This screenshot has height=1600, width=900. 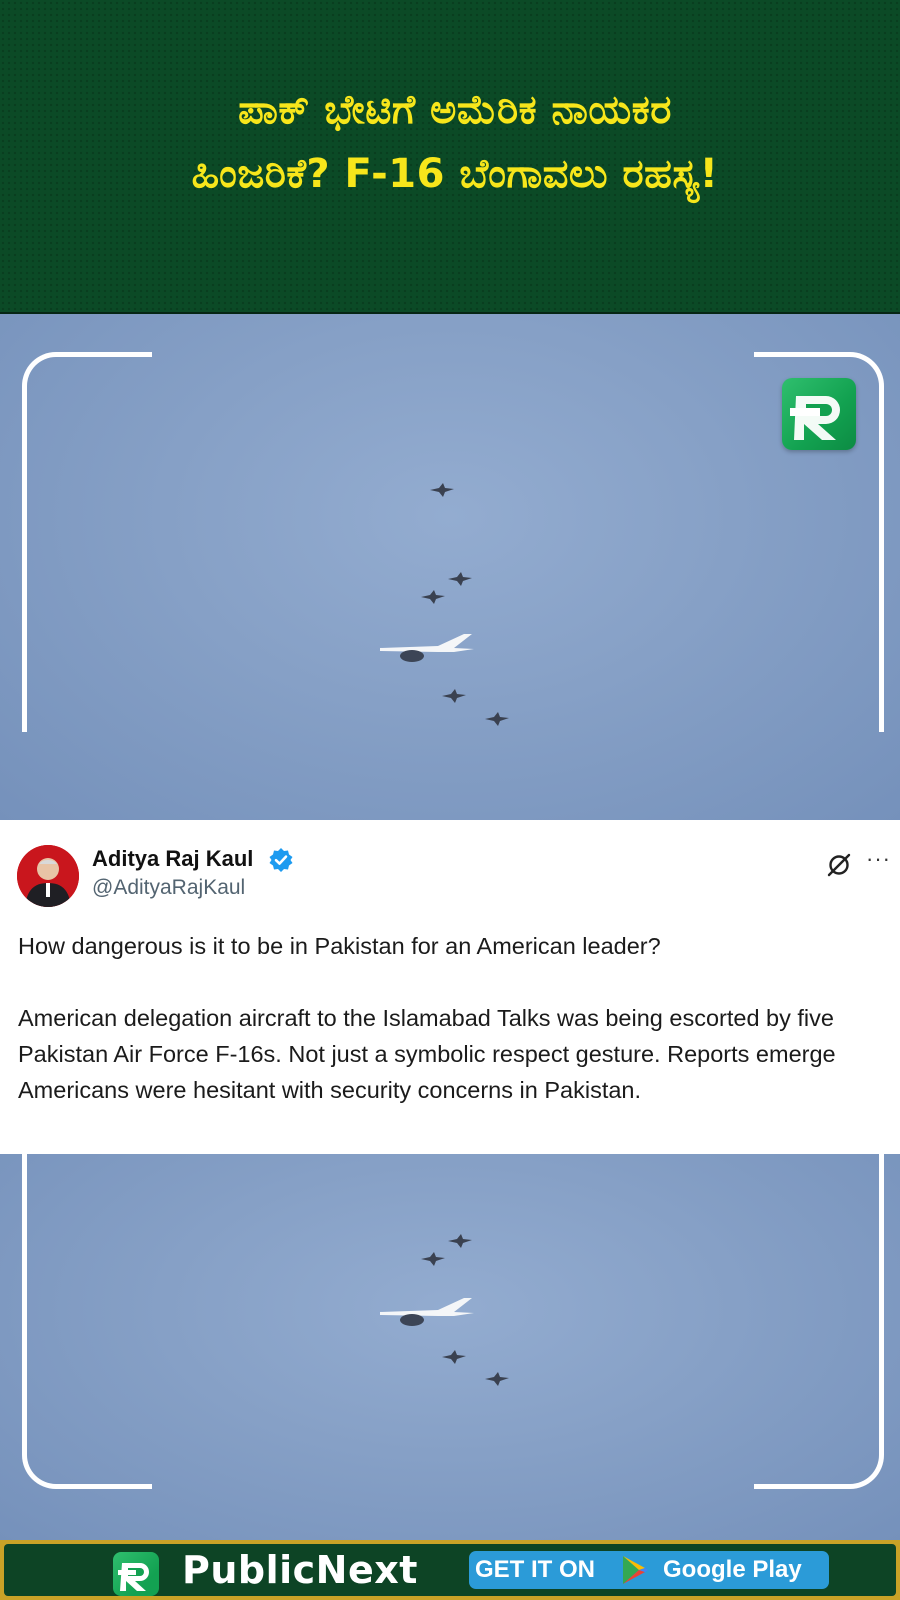 I want to click on store-name: Google Play, so click(x=732, y=1569).